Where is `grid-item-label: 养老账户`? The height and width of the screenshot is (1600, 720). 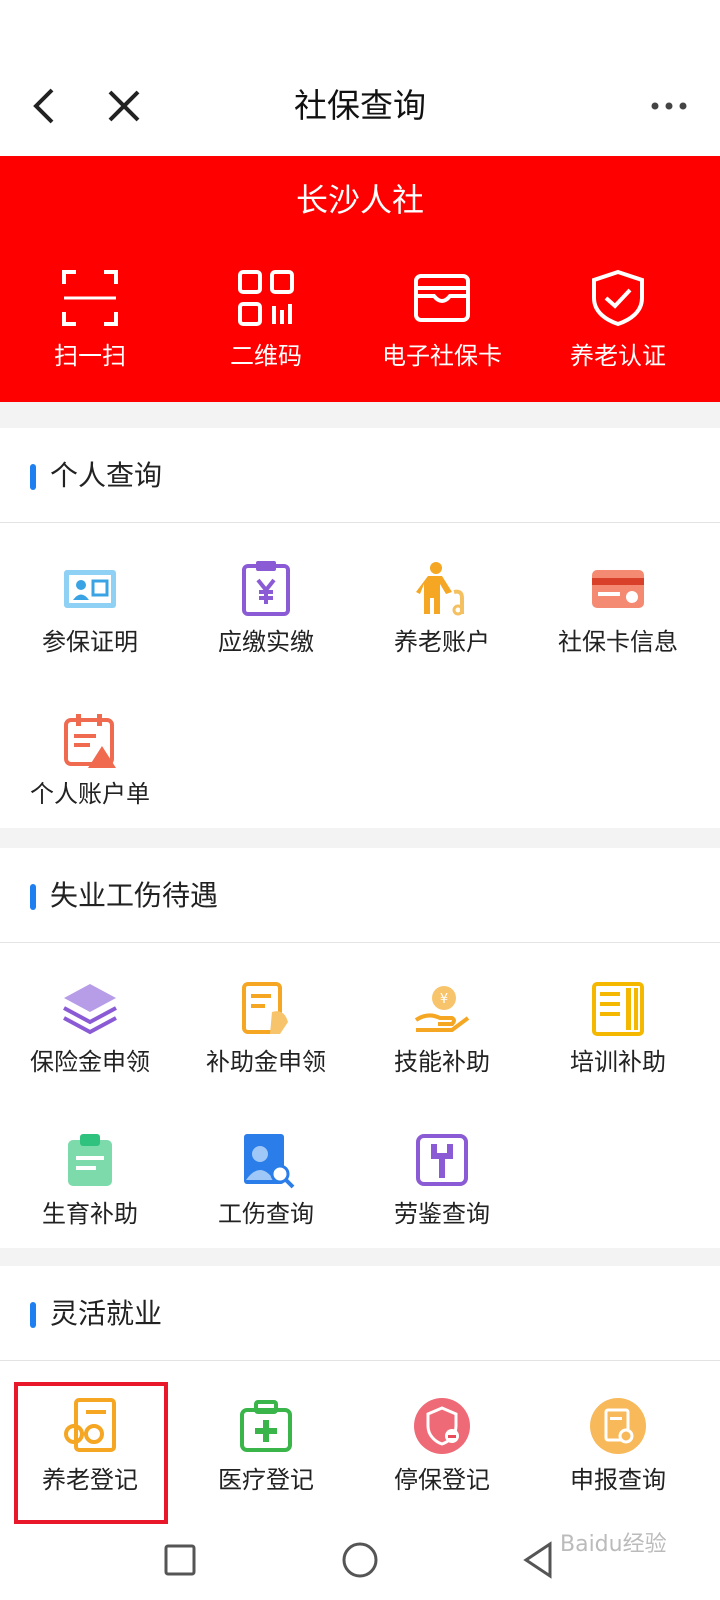 grid-item-label: 养老账户 is located at coordinates (442, 642).